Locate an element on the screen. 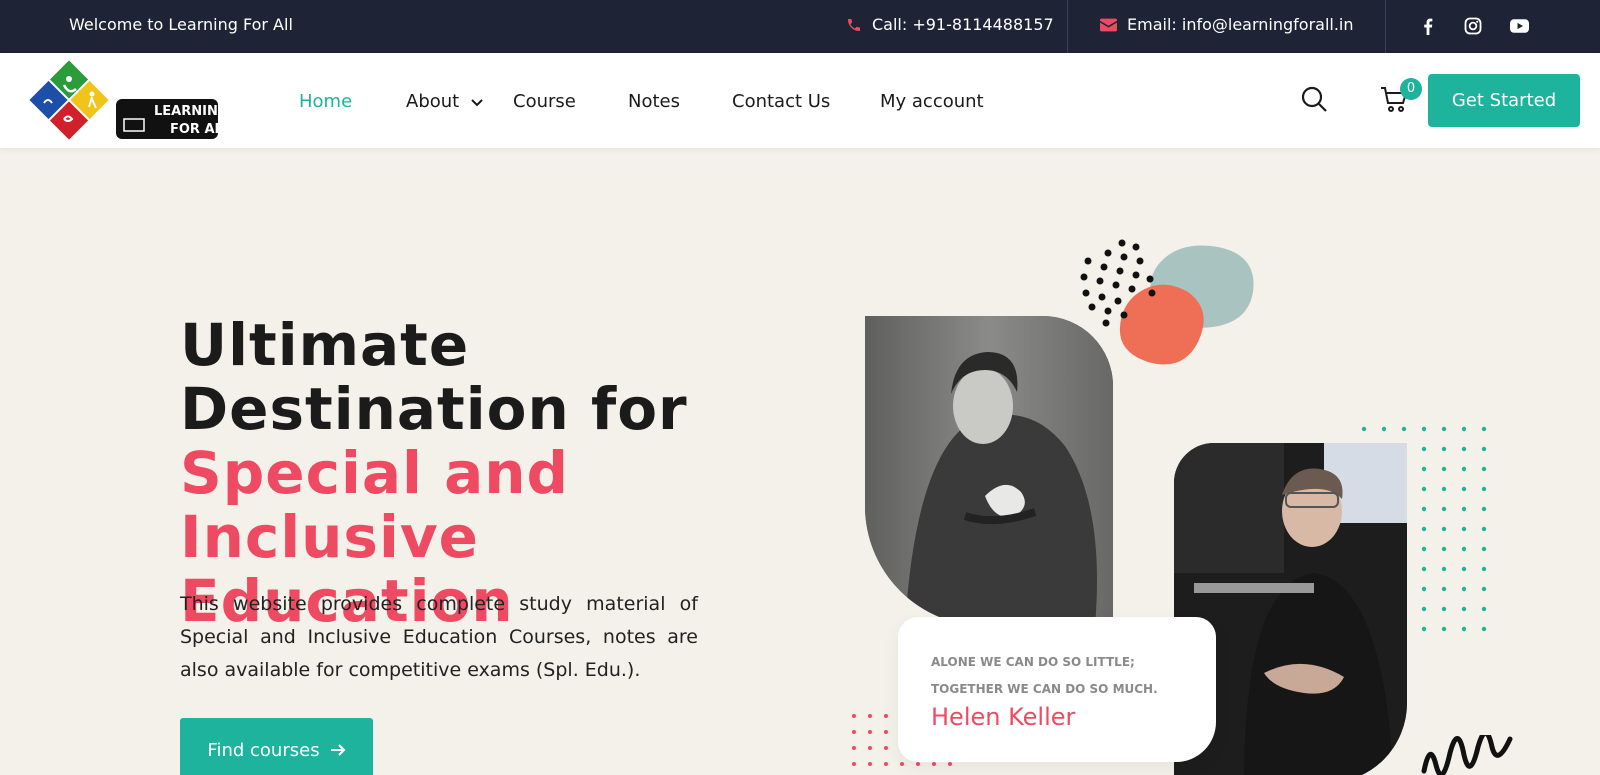  hero-title-line1: Ultimate is located at coordinates (325, 345).